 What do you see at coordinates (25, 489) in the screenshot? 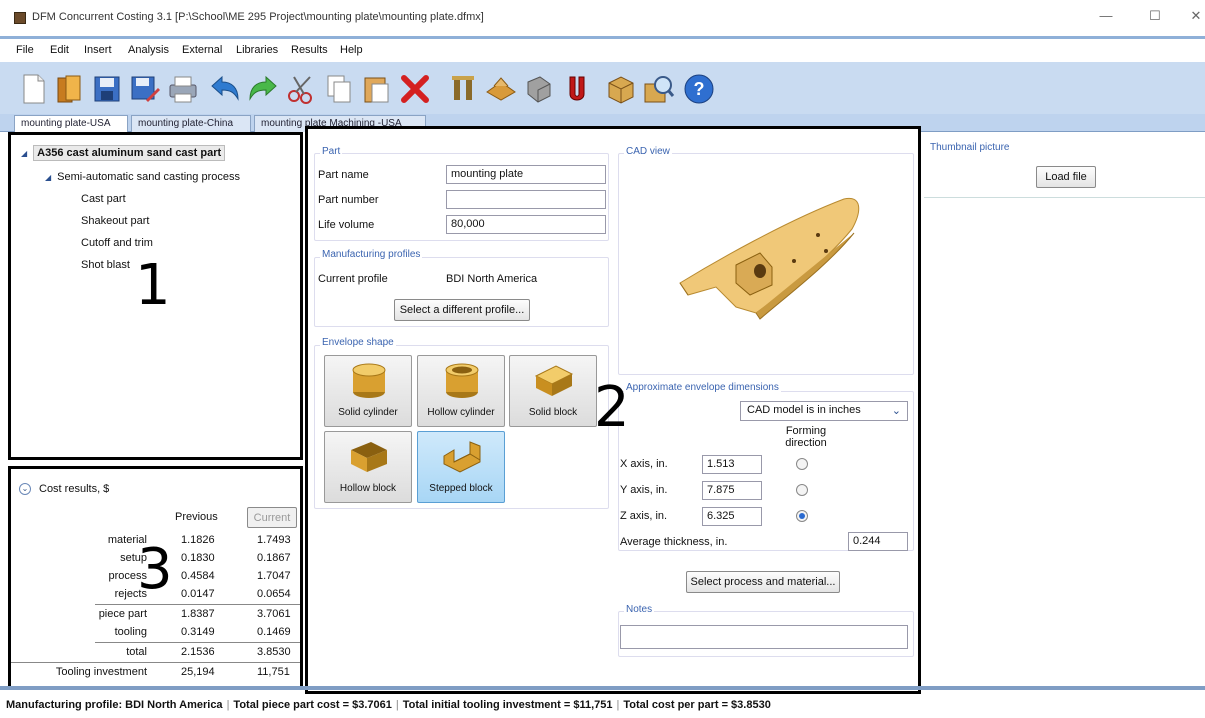
I see `collapse-icon: ⌄` at bounding box center [25, 489].